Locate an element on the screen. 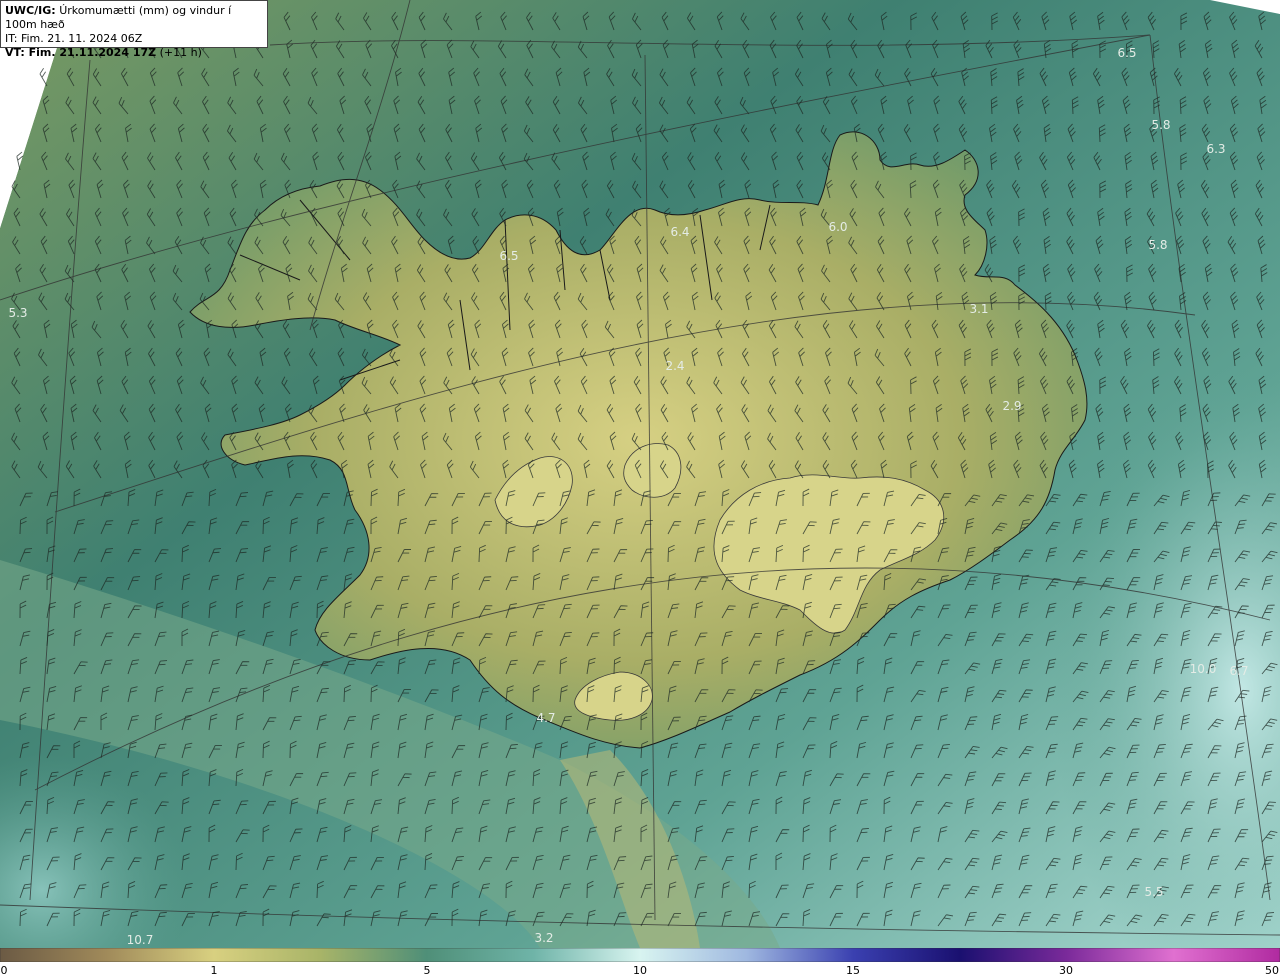  colorbar-tick-label: 0 is located at coordinates (4, 970).